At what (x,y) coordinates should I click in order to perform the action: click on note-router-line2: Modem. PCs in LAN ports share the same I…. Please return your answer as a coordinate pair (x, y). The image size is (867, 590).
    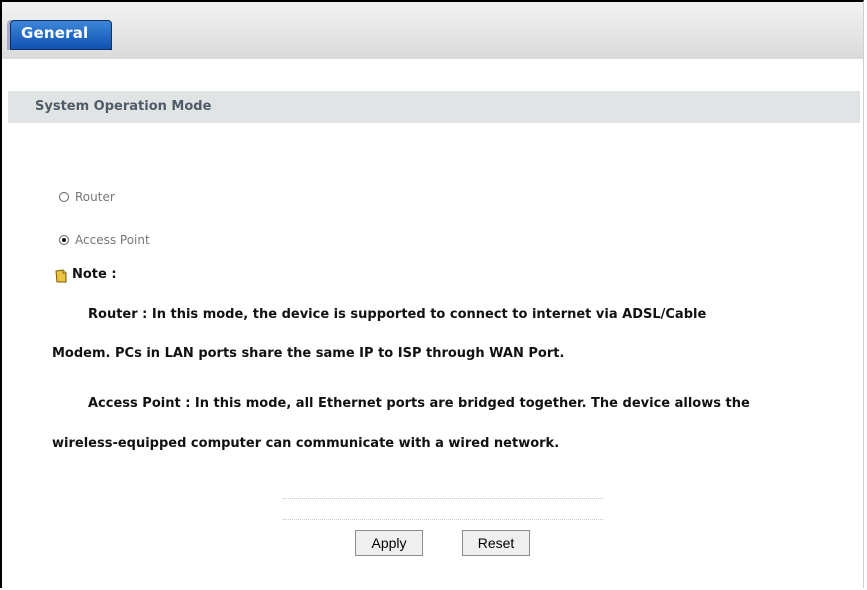
    Looking at the image, I should click on (308, 353).